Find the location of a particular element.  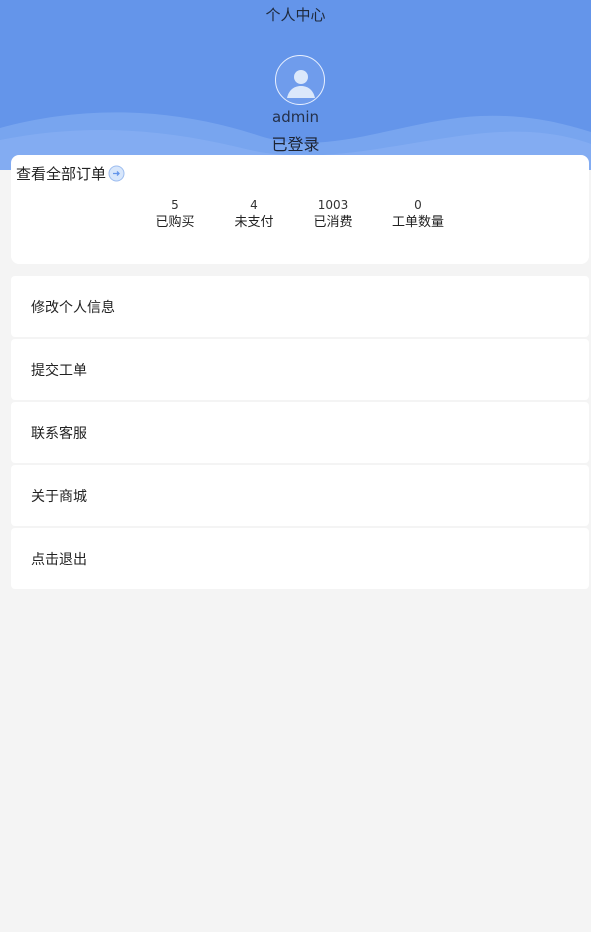

menu-item-label: 关于商城 is located at coordinates (59, 496).